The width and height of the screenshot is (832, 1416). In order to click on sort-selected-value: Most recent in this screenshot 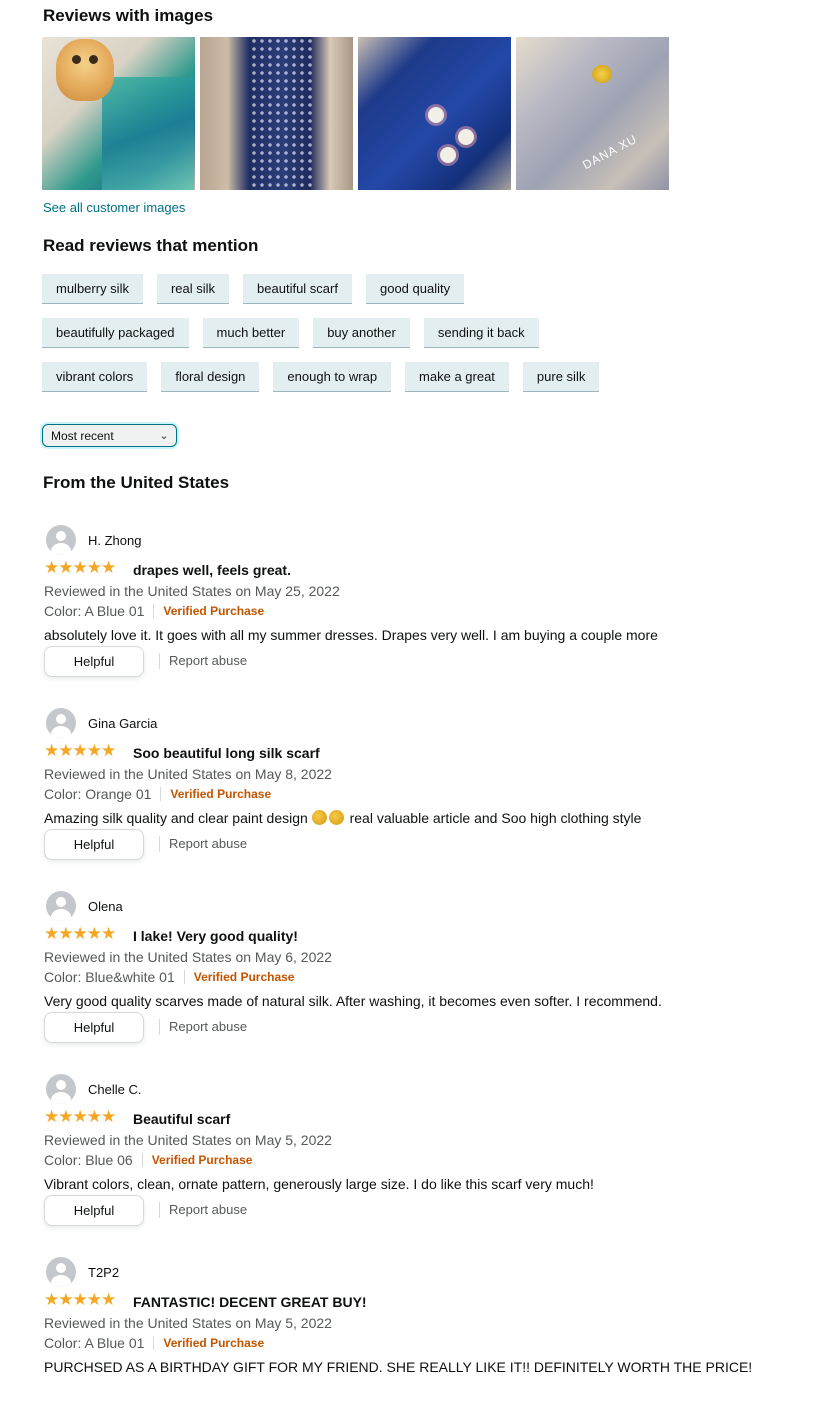, I will do `click(82, 435)`.